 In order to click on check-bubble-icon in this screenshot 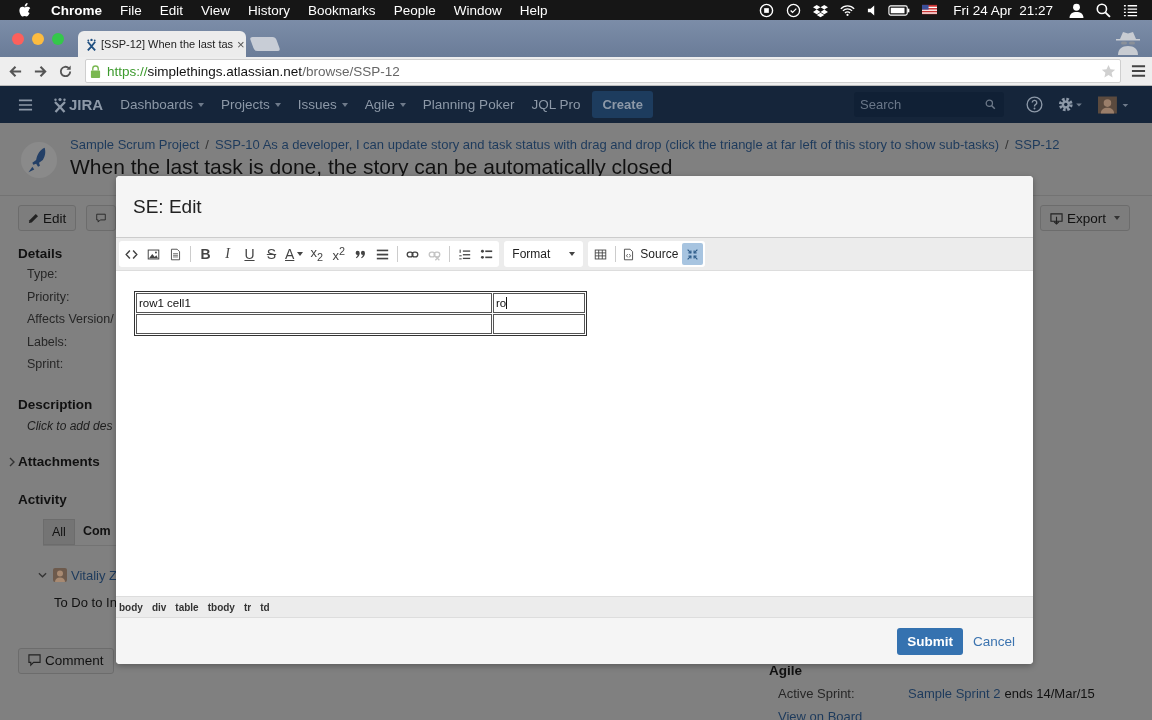, I will do `click(794, 10)`.